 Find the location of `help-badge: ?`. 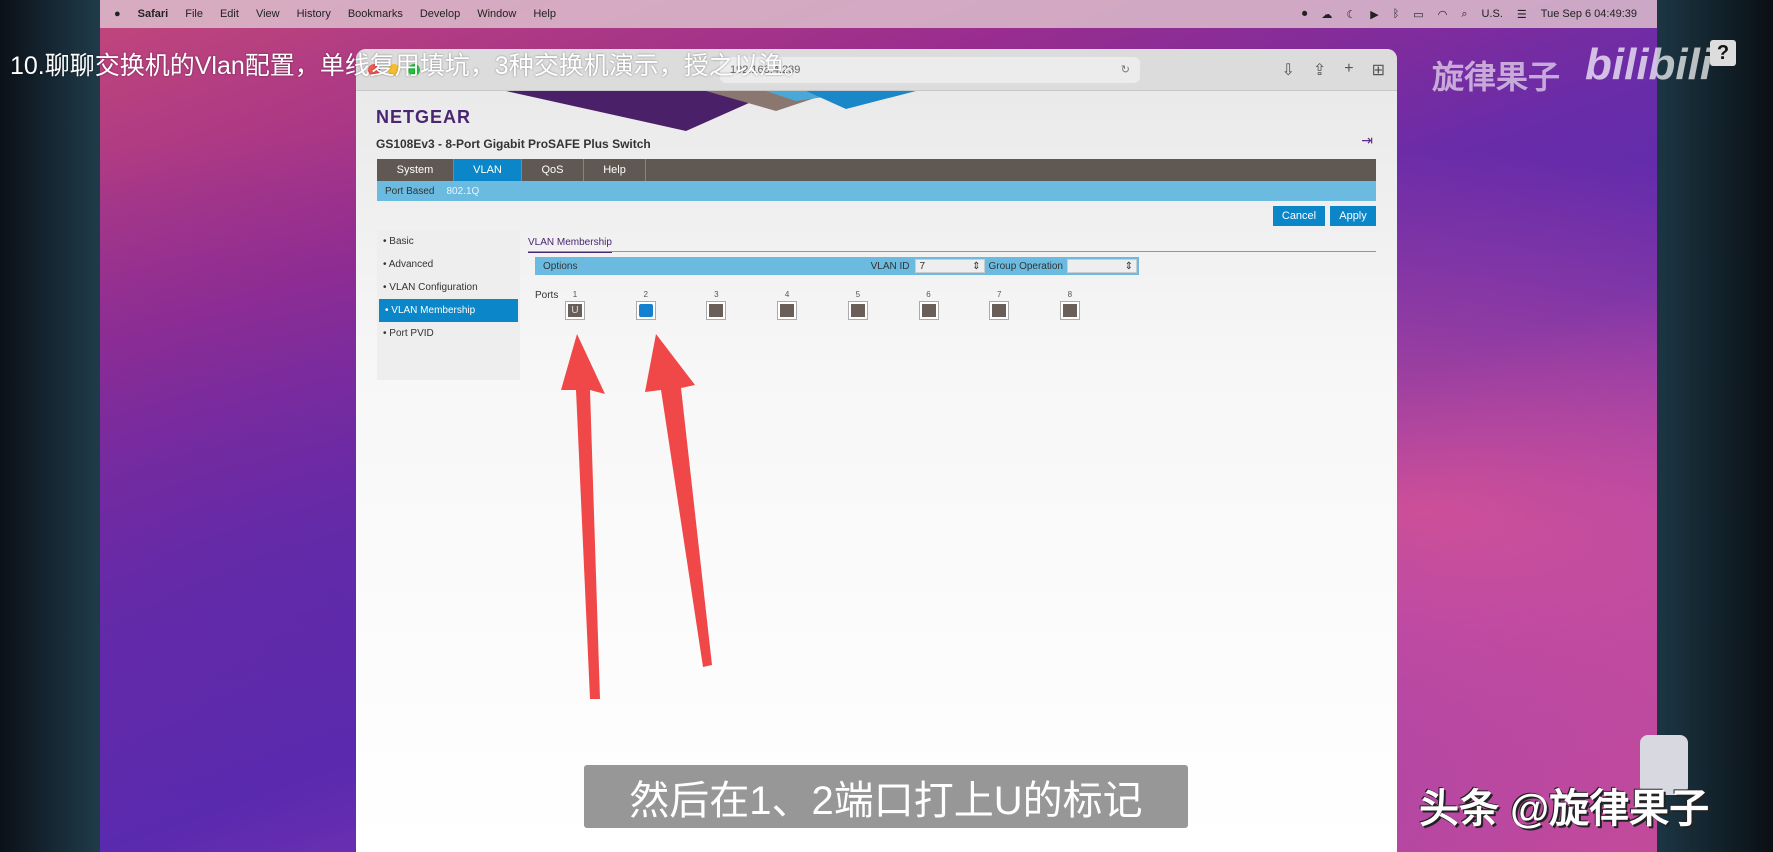

help-badge: ? is located at coordinates (1723, 53).